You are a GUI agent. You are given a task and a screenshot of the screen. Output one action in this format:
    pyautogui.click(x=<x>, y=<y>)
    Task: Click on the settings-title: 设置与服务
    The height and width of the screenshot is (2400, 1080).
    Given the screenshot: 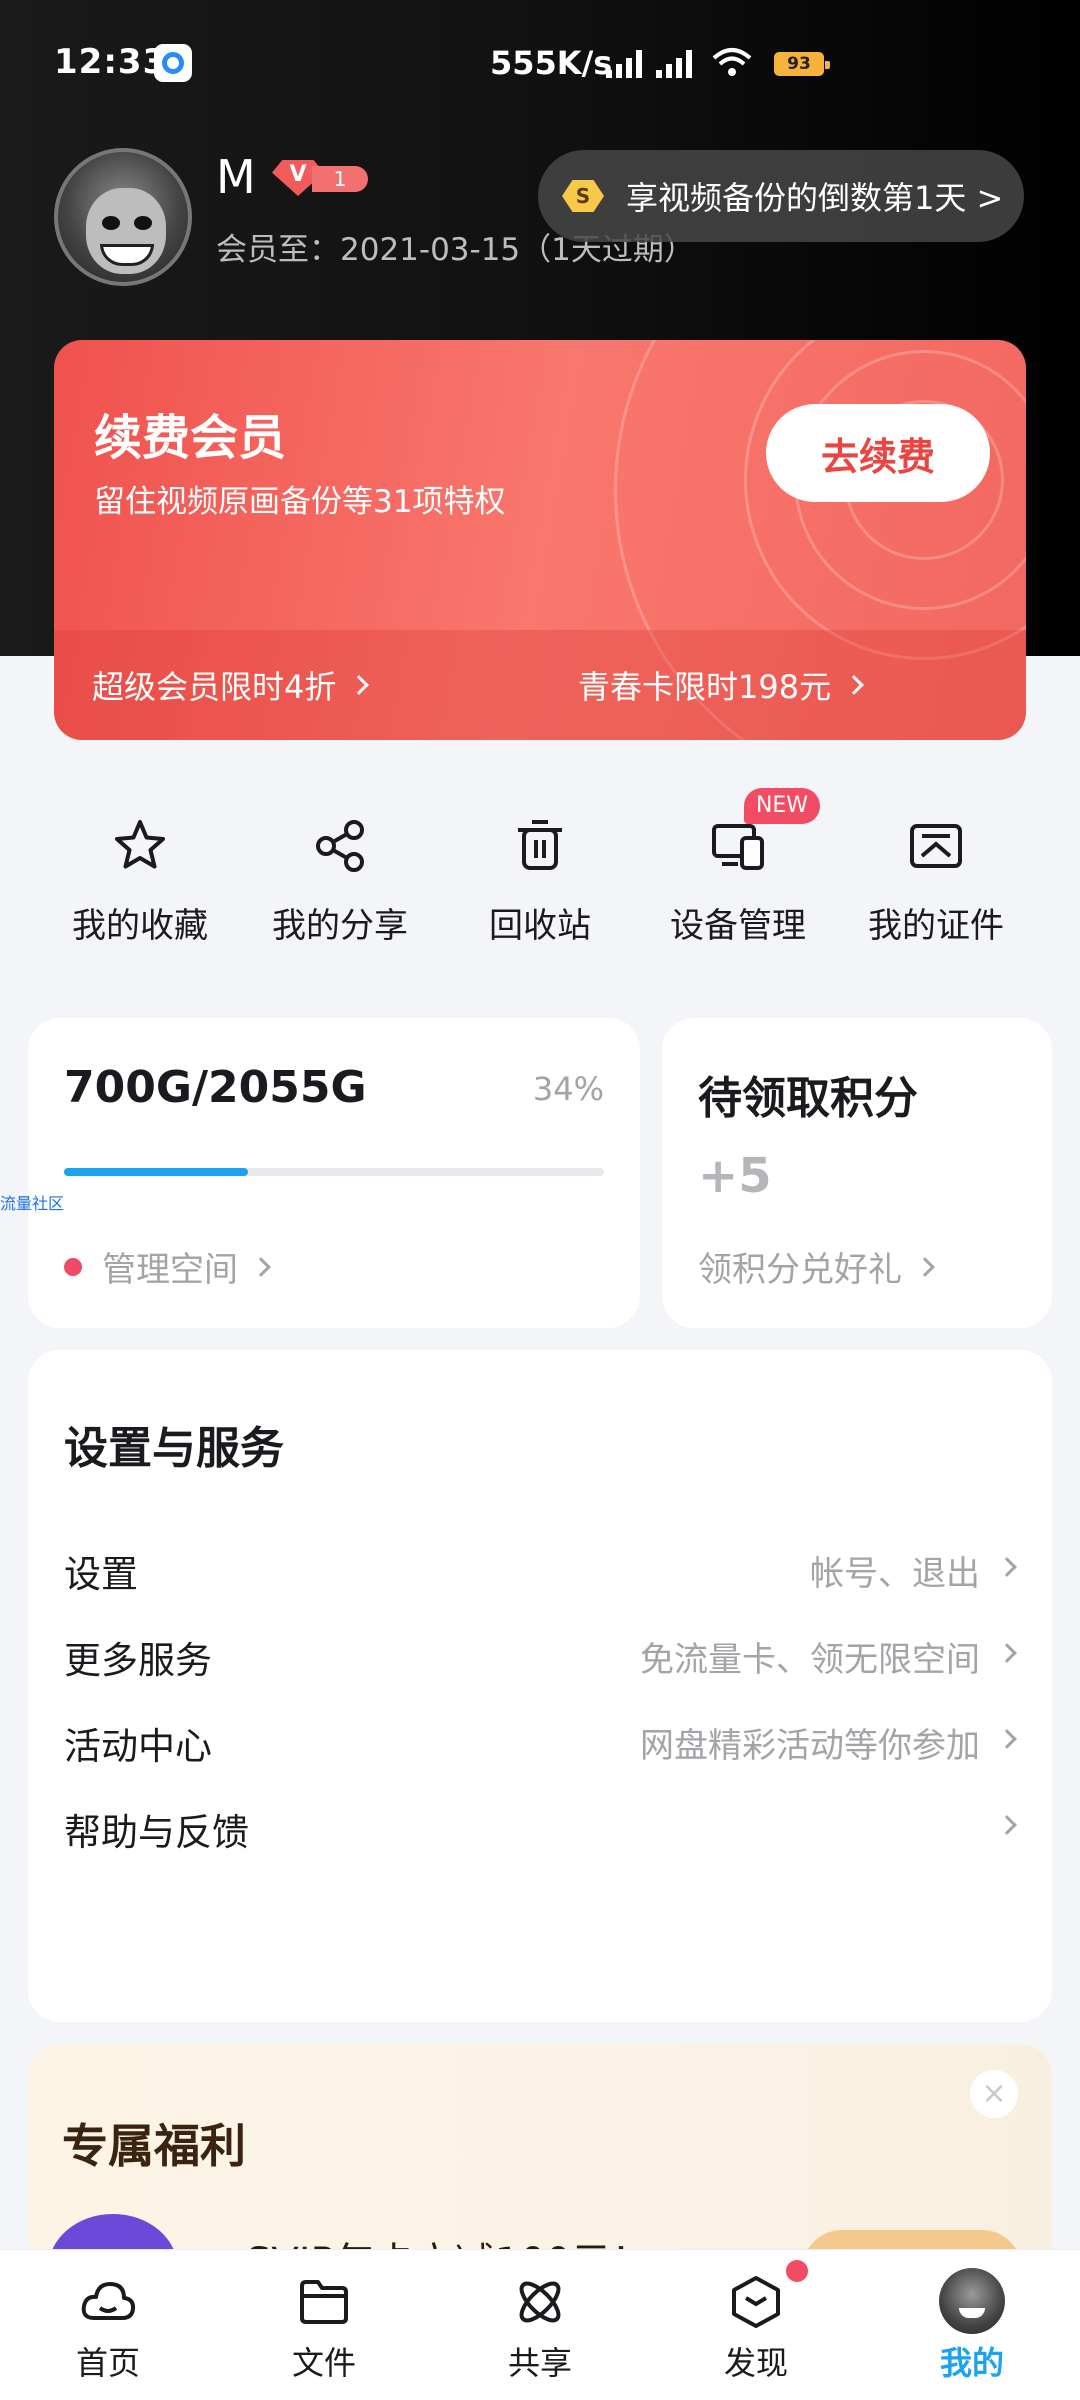 What is the action you would take?
    pyautogui.click(x=174, y=1448)
    